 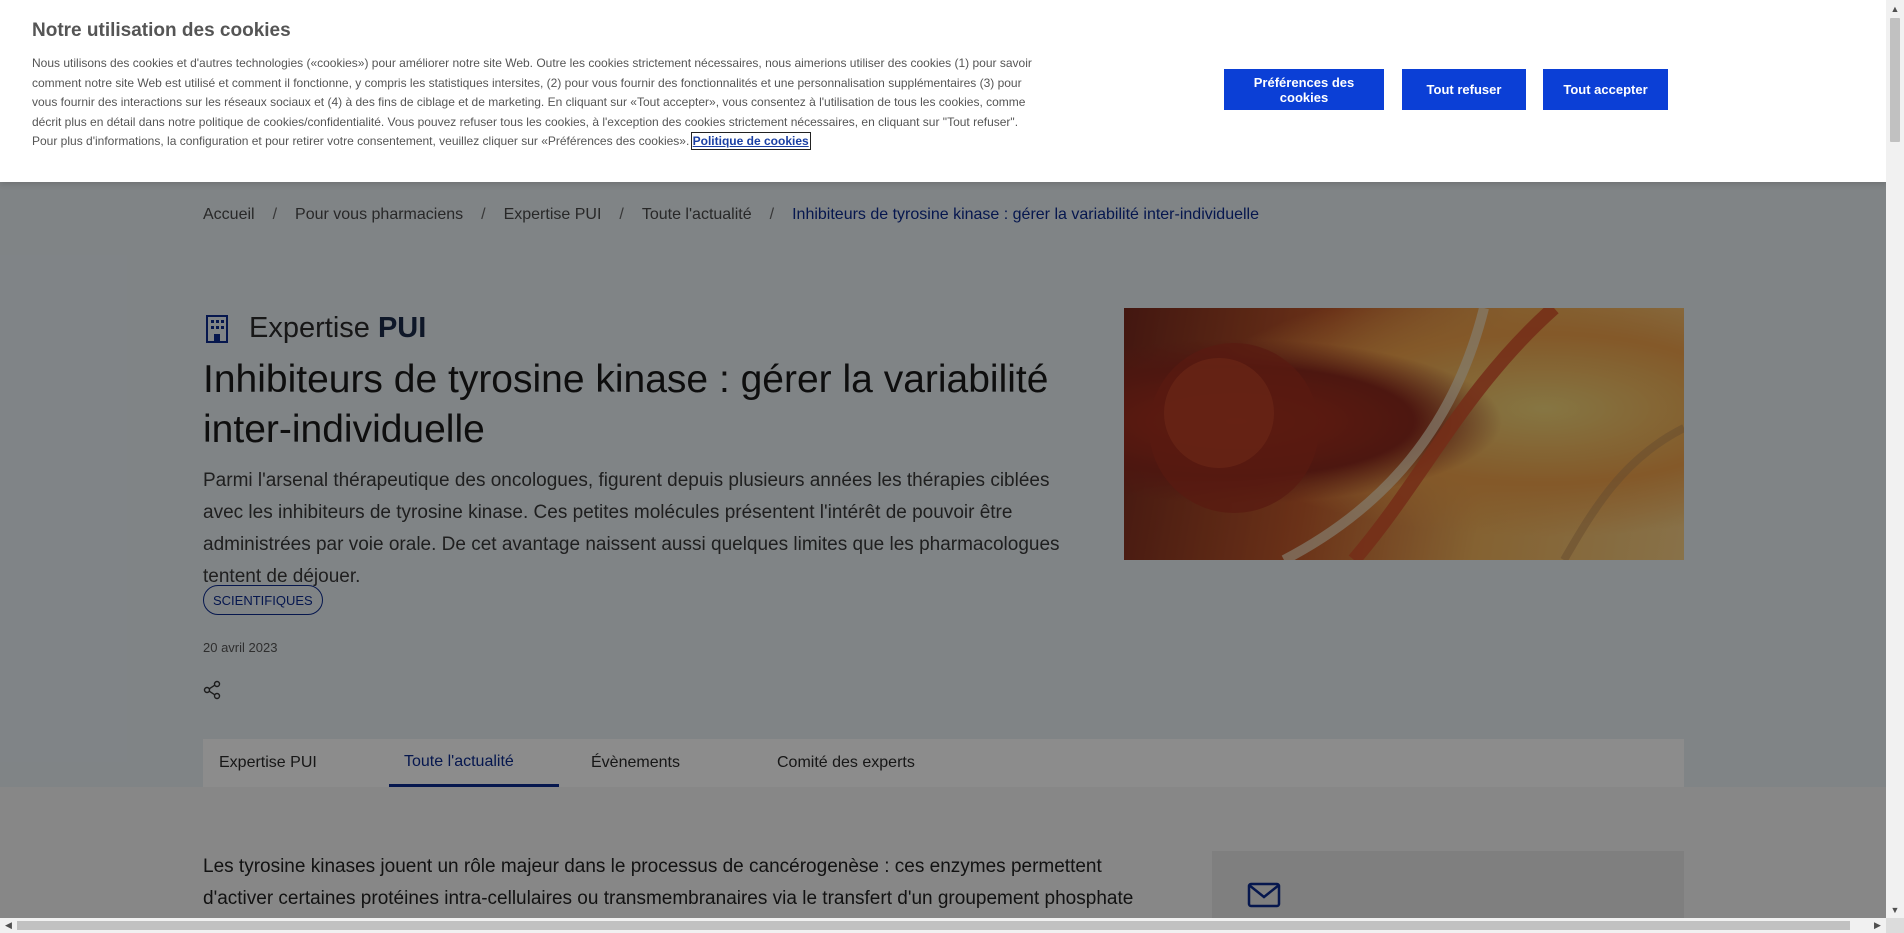 What do you see at coordinates (1605, 89) in the screenshot?
I see `accept-all-button: Tout accepter` at bounding box center [1605, 89].